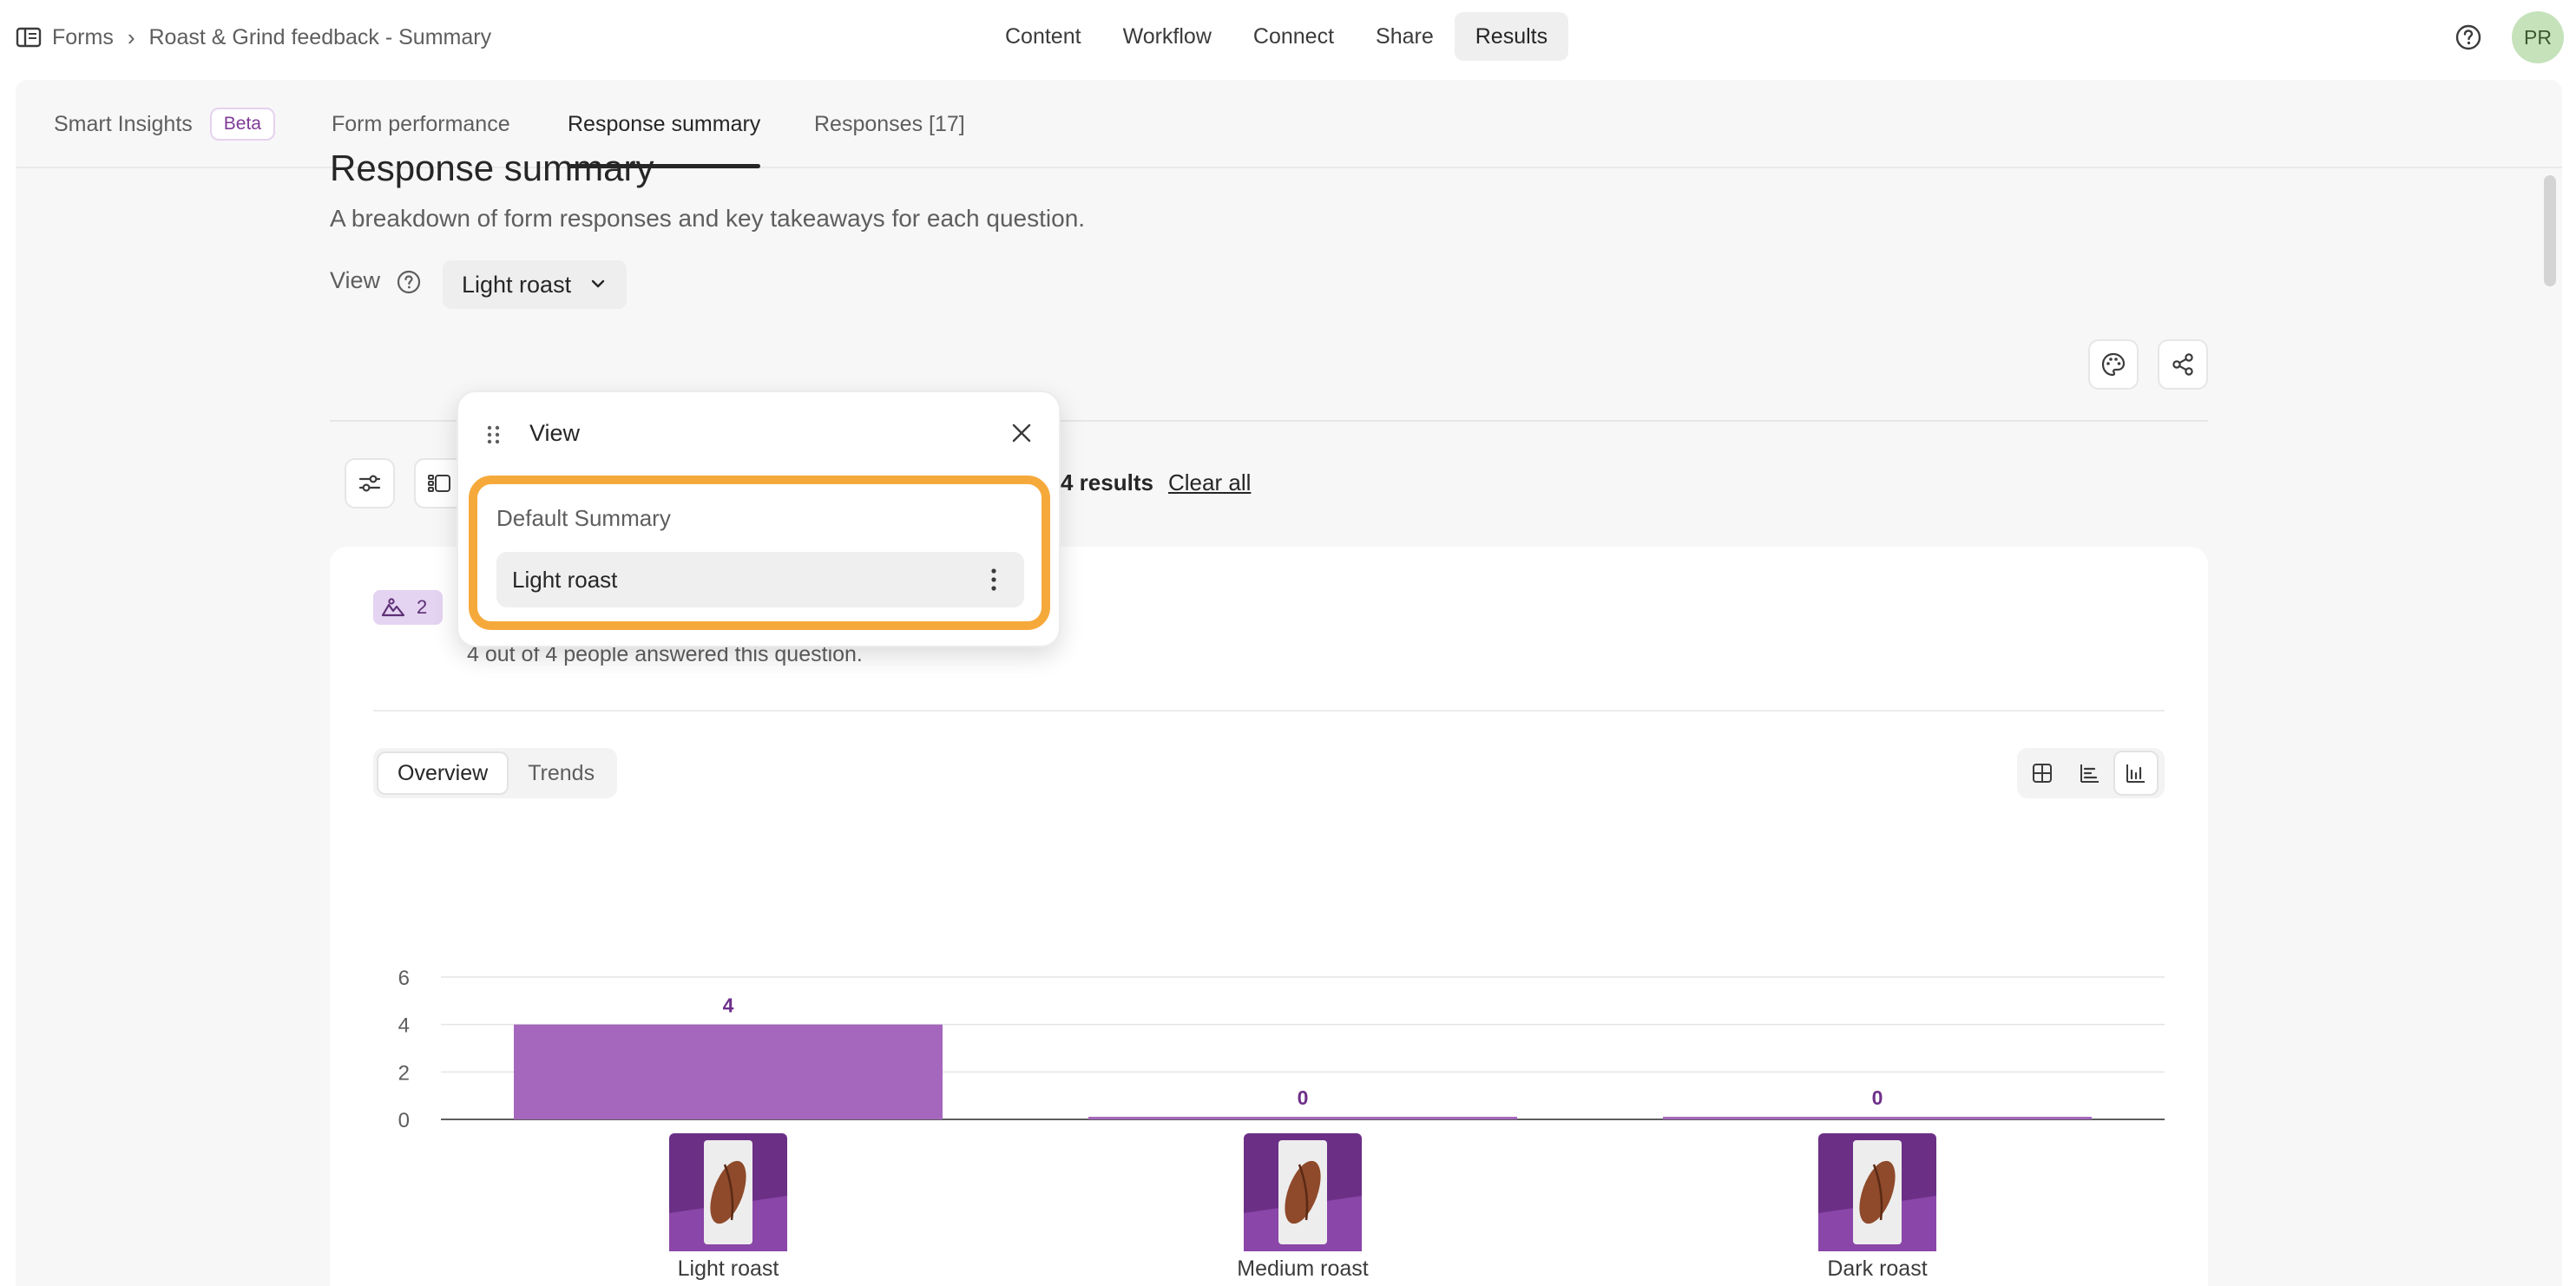  I want to click on main-nav: Content Workflow Connect Share Results, so click(1276, 36).